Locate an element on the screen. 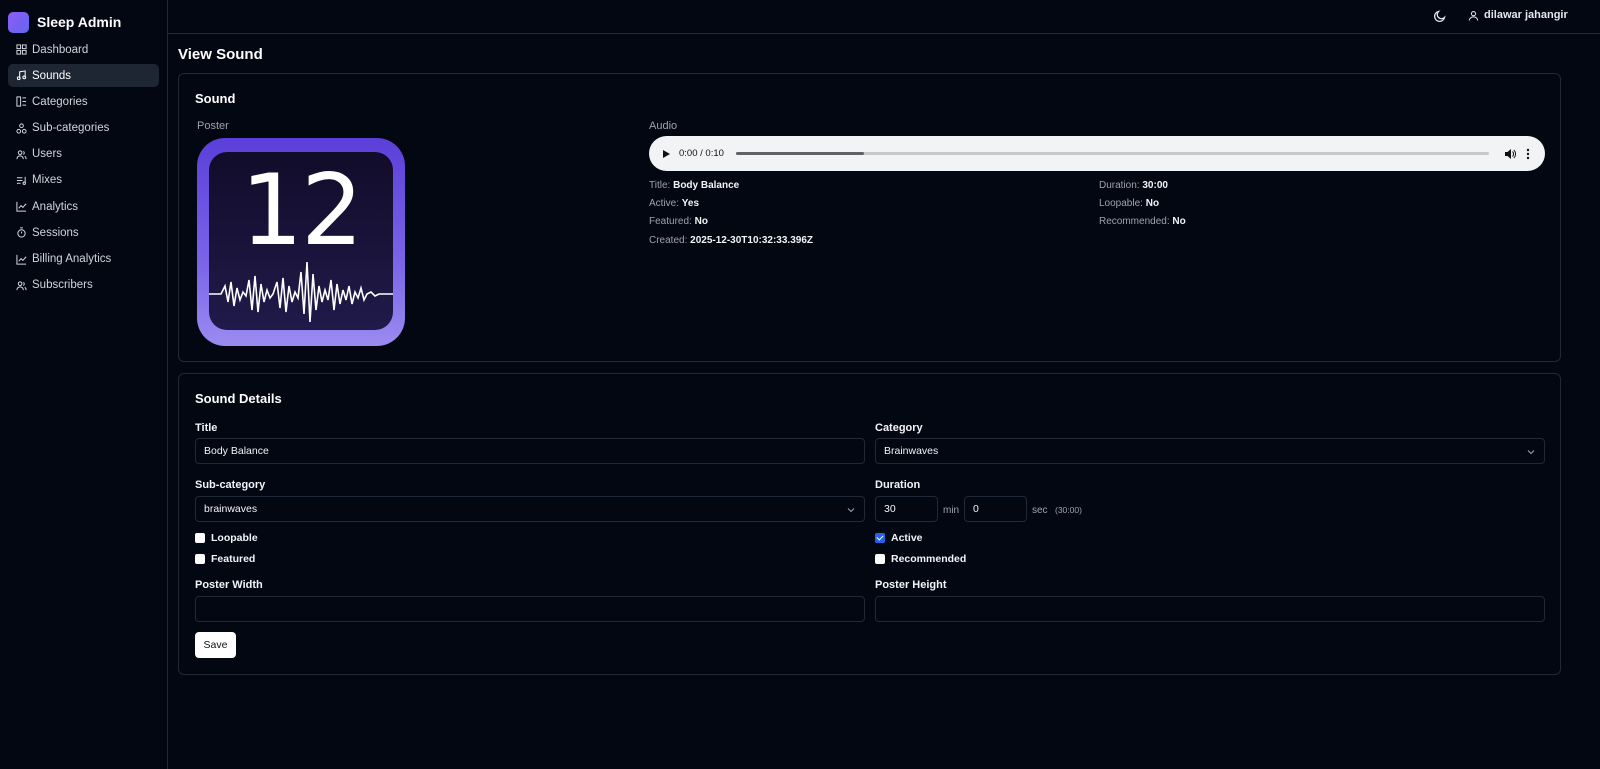 The image size is (1600, 769). featured-checkbox: Featured is located at coordinates (225, 559).